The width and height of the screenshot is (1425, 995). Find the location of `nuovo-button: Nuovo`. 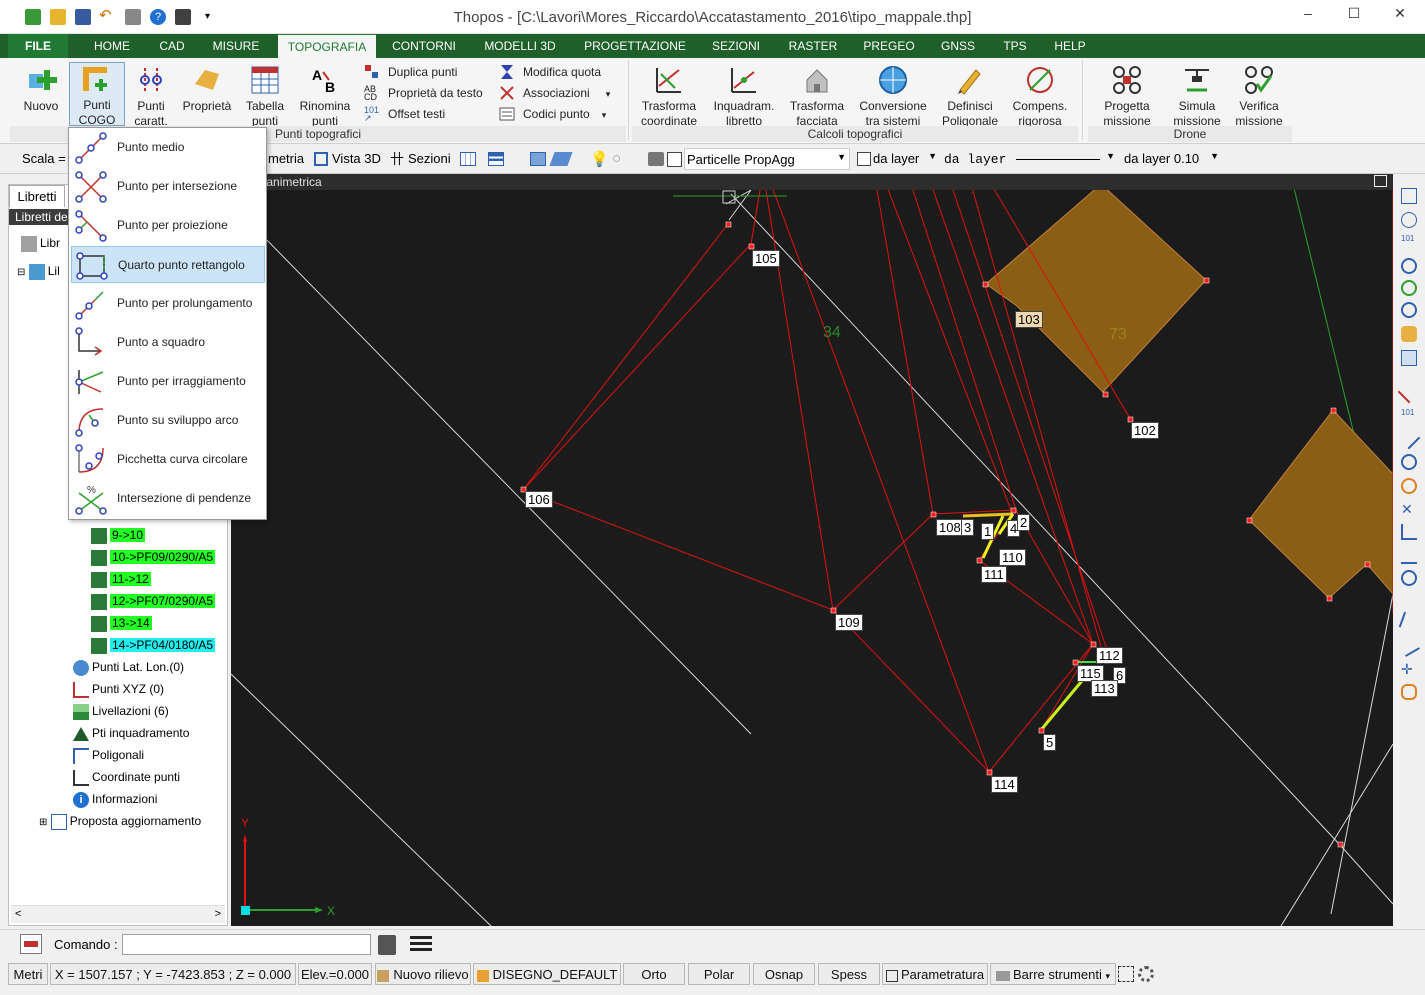

nuovo-button: Nuovo is located at coordinates (41, 89).